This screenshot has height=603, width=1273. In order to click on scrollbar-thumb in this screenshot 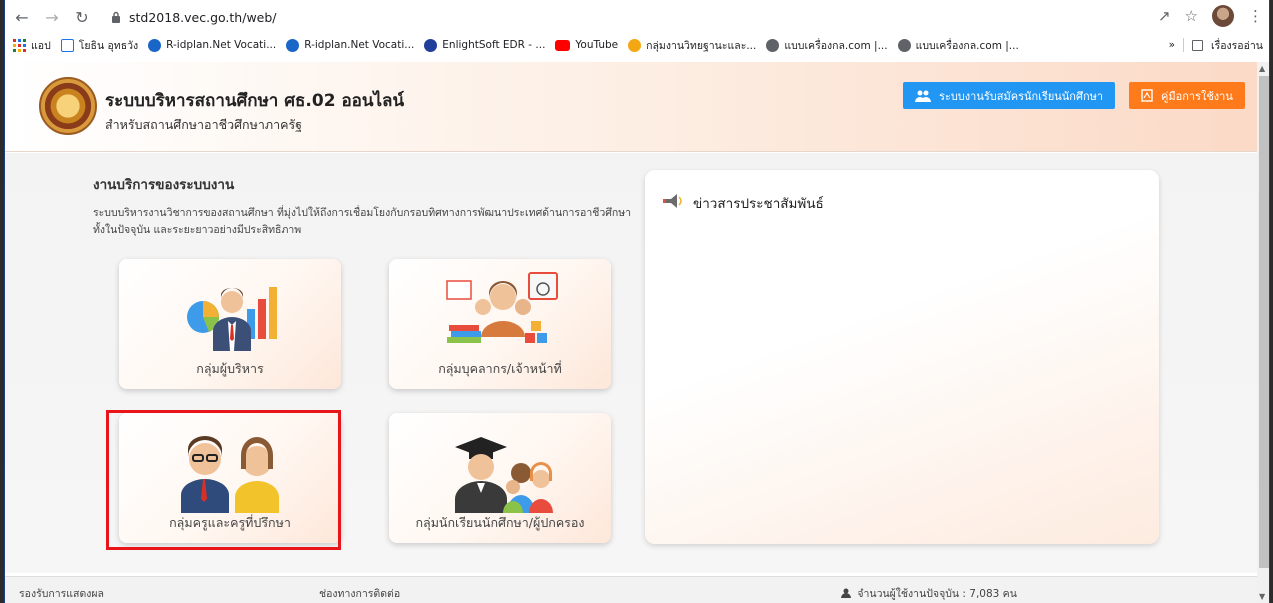, I will do `click(1264, 322)`.